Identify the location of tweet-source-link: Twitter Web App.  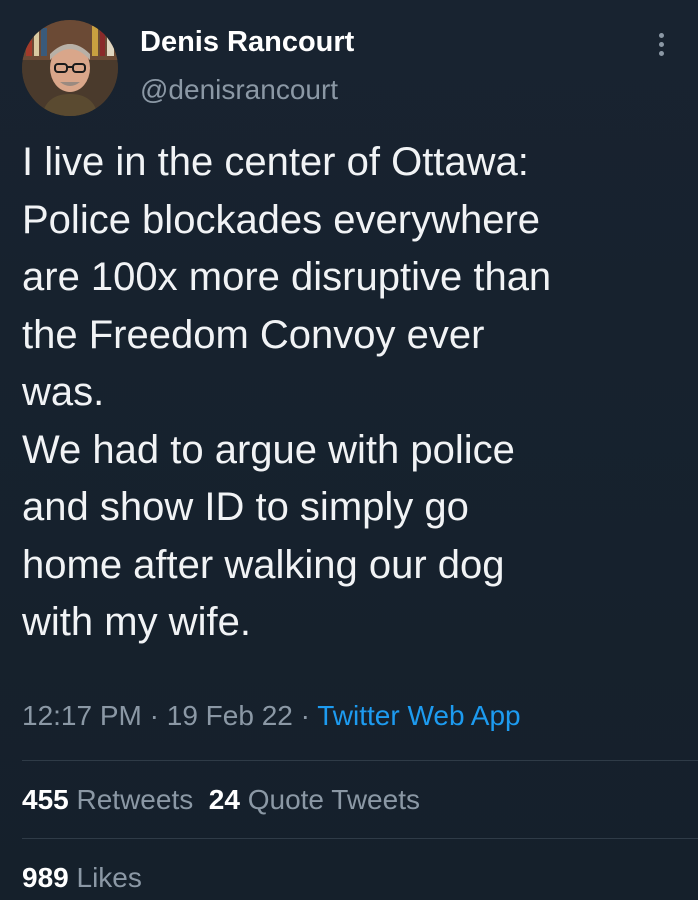
(418, 715).